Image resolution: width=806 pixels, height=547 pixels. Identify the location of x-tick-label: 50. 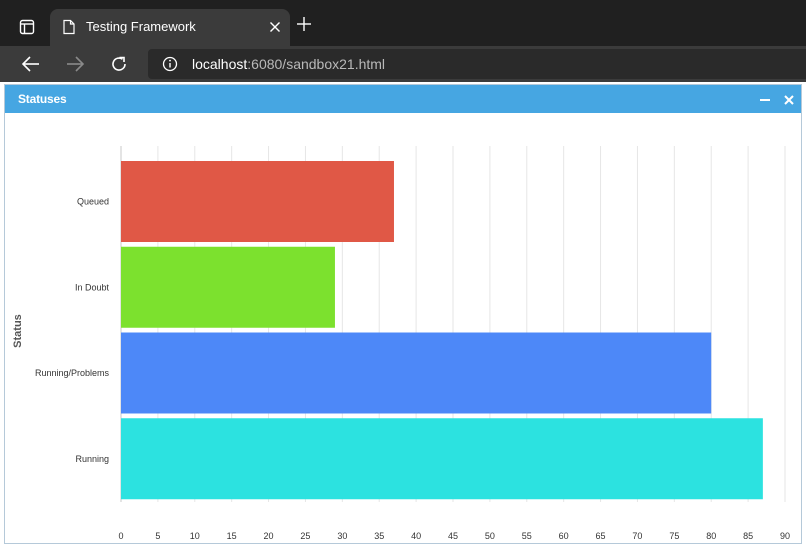
(490, 536).